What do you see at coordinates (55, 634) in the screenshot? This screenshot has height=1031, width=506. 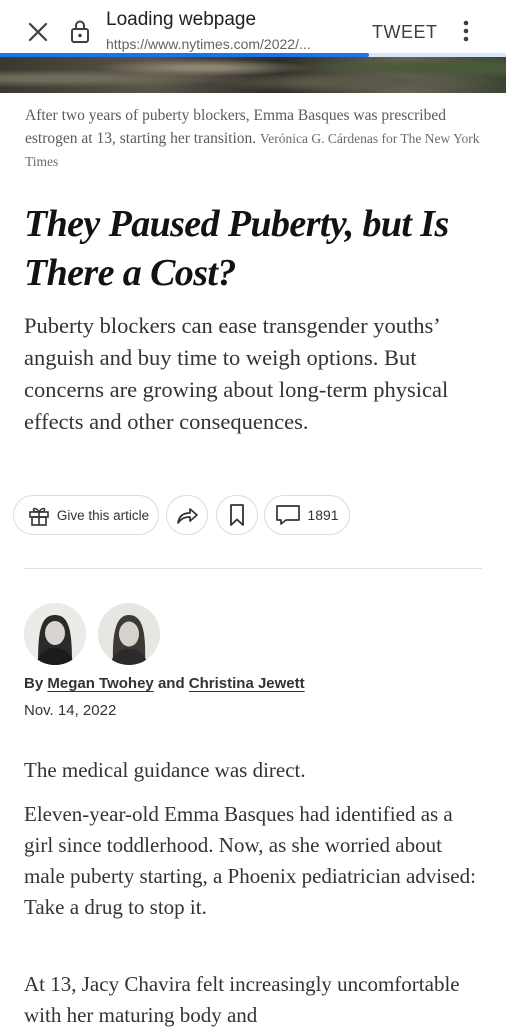 I see `author-avatar-megan-twohey` at bounding box center [55, 634].